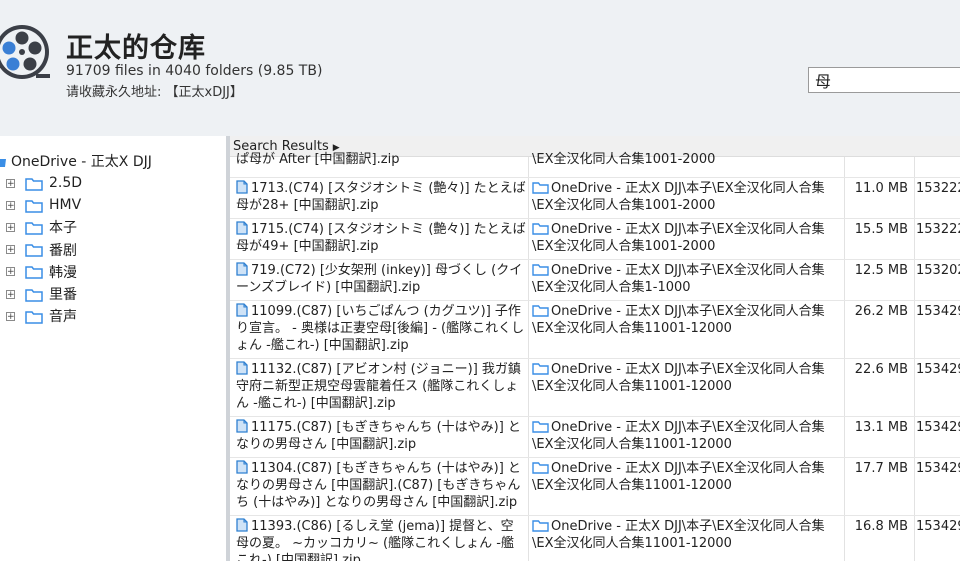  I want to click on tree-item-label: HMV, so click(65, 205).